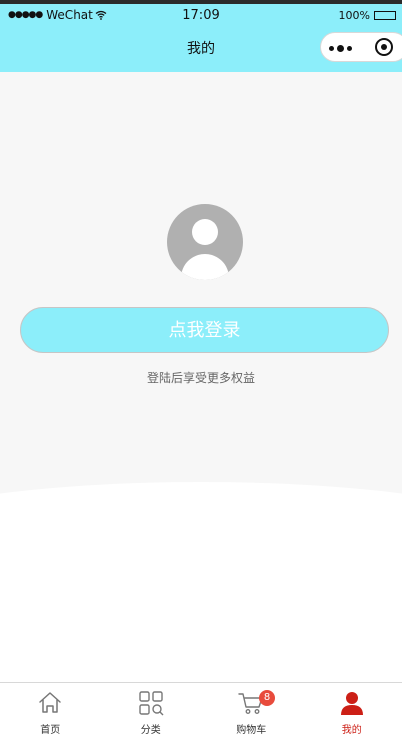 This screenshot has height=737, width=402. I want to click on user-icon, so click(352, 703).